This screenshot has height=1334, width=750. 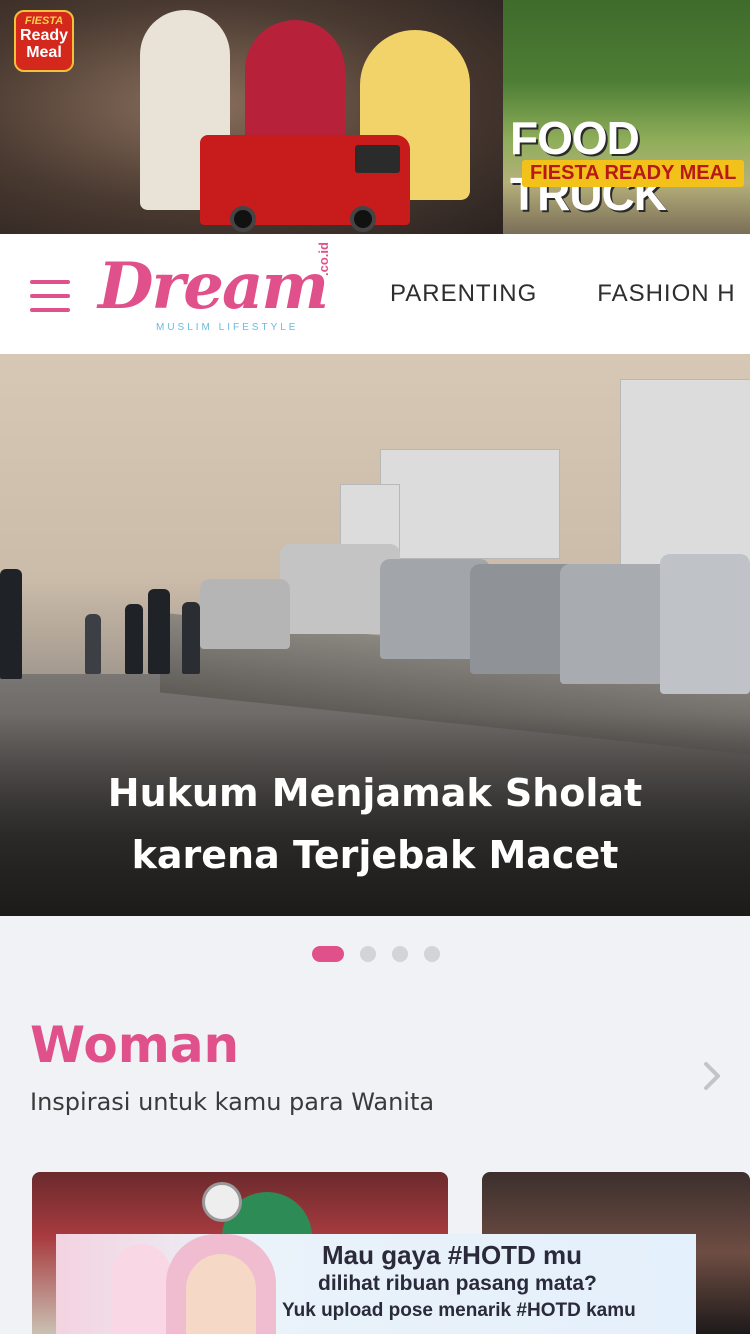 I want to click on chevron-right-icon, so click(x=712, y=1076).